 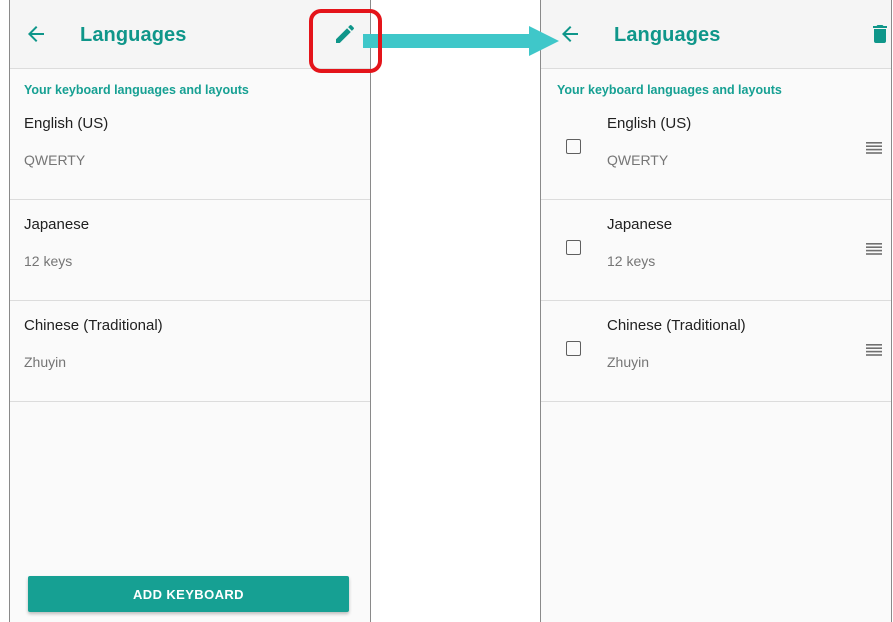 I want to click on edit-icon-highlight, so click(x=345, y=41).